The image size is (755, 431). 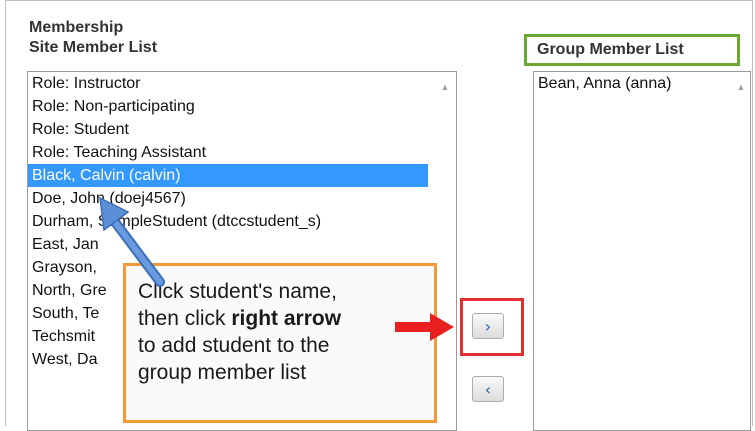 What do you see at coordinates (76, 27) in the screenshot?
I see `membership-heading: Membership` at bounding box center [76, 27].